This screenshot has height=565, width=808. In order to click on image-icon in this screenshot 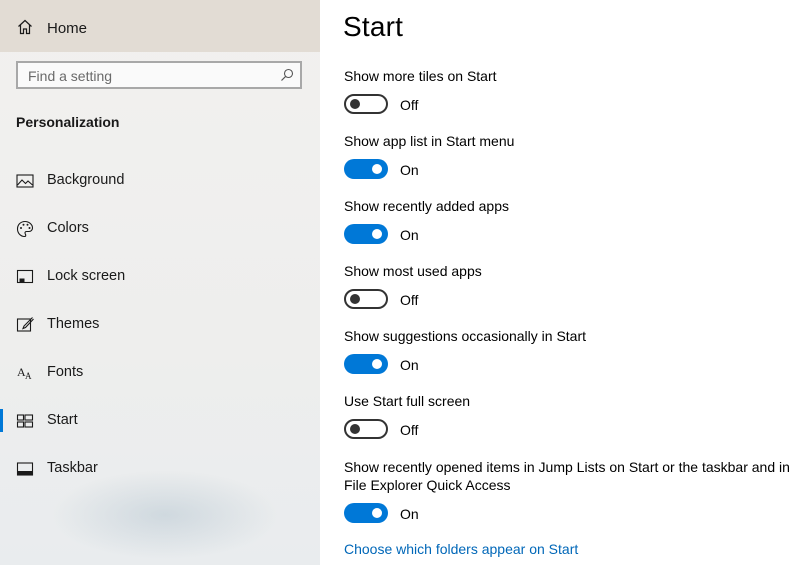, I will do `click(25, 181)`.